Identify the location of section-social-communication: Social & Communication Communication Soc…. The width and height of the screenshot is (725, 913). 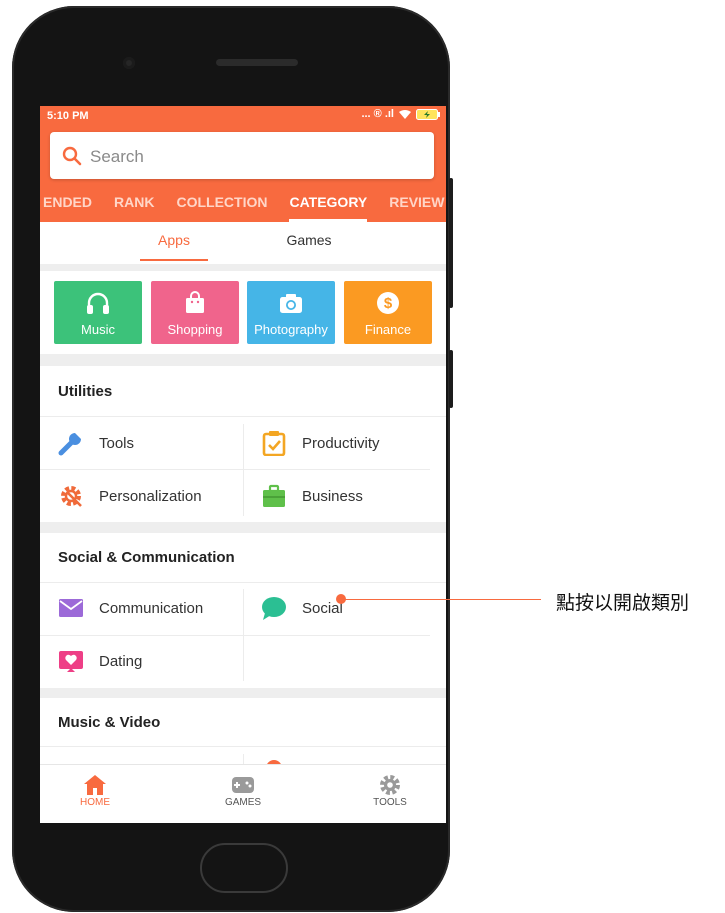
(243, 610).